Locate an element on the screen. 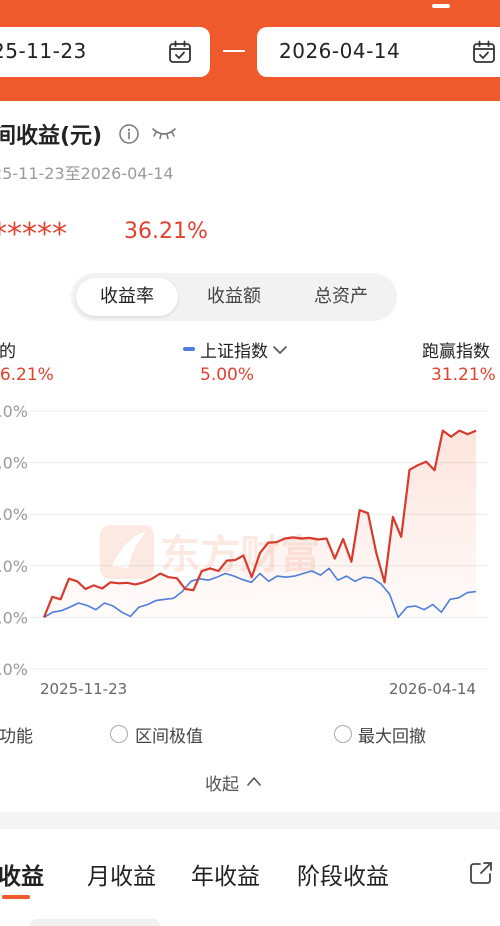 The height and width of the screenshot is (926, 500). date-separator is located at coordinates (234, 51).